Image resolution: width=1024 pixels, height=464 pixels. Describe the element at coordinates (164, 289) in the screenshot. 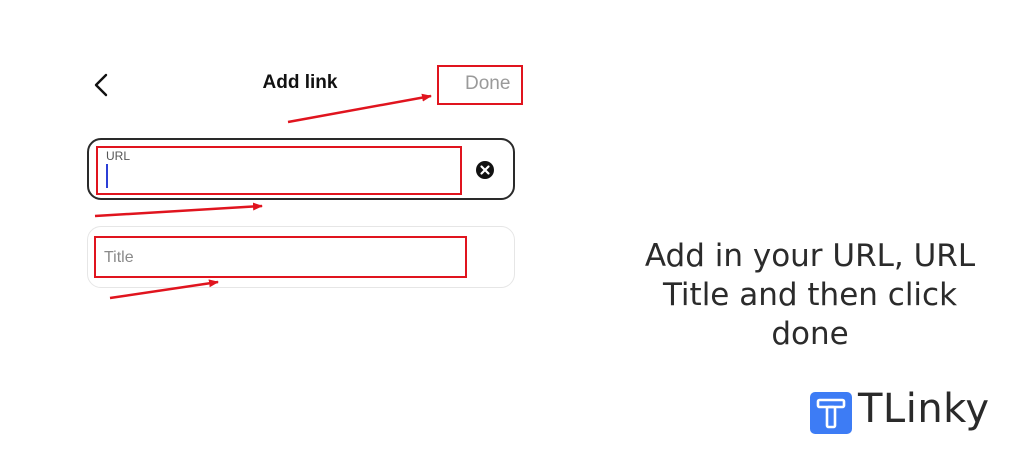

I see `arrow-to-title` at that location.